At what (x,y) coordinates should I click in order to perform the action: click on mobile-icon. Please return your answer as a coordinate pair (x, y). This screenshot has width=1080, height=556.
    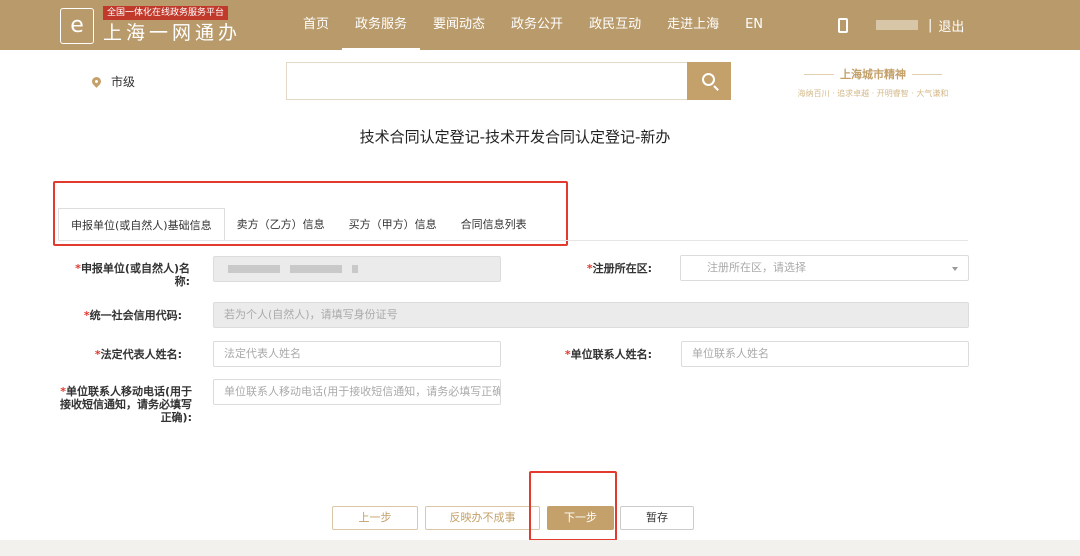
    Looking at the image, I should click on (843, 25).